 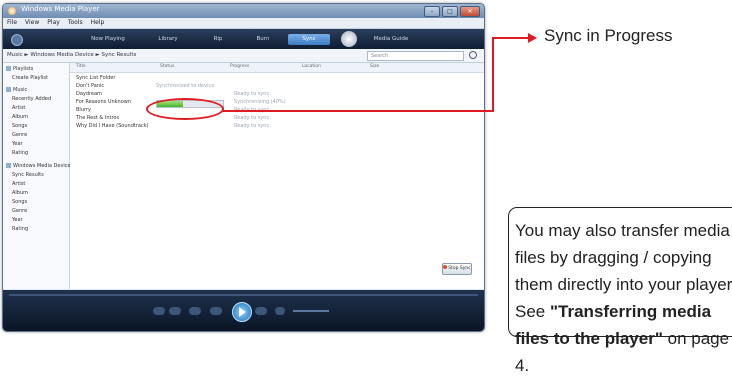 What do you see at coordinates (311, 311) in the screenshot?
I see `volume-slider` at bounding box center [311, 311].